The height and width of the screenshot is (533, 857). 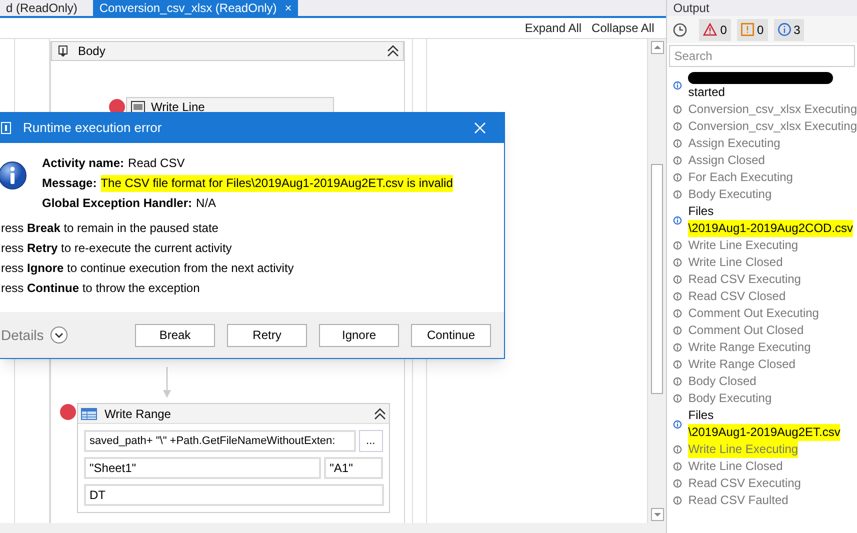 I want to click on log-entry: For Each Executing, so click(x=740, y=177).